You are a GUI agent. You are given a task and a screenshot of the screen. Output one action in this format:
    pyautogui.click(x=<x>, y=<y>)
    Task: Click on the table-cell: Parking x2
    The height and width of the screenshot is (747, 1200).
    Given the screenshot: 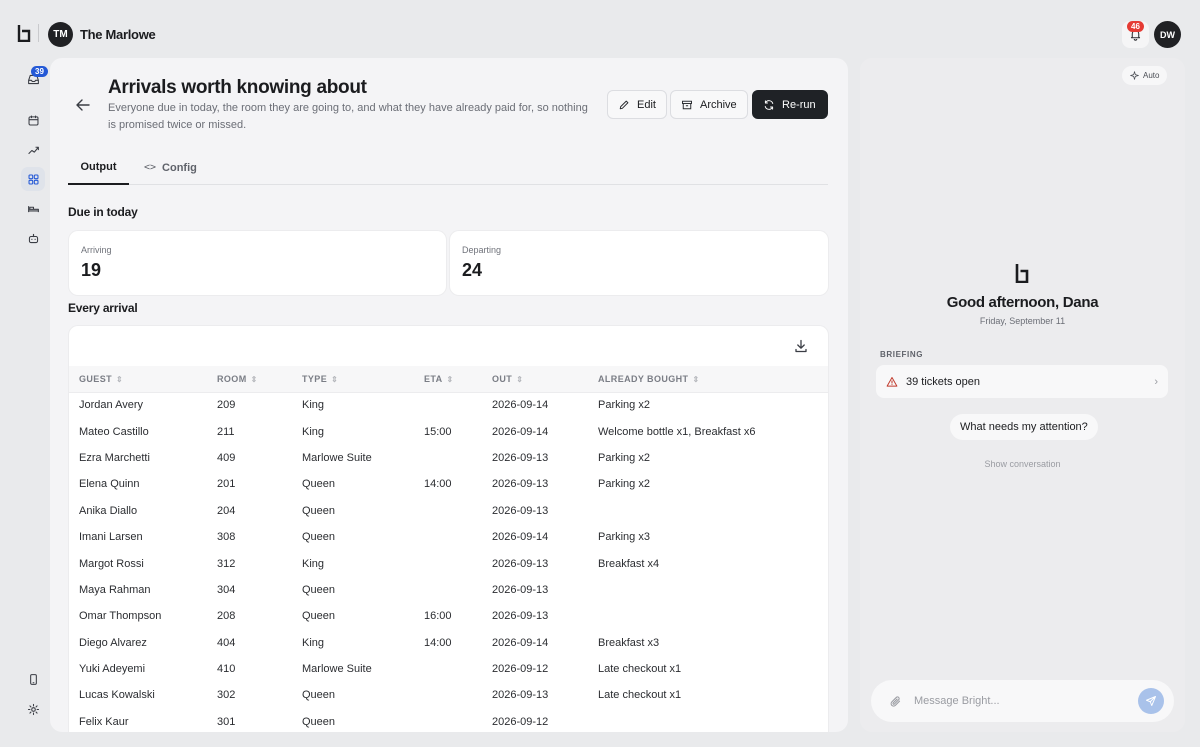 What is the action you would take?
    pyautogui.click(x=624, y=457)
    